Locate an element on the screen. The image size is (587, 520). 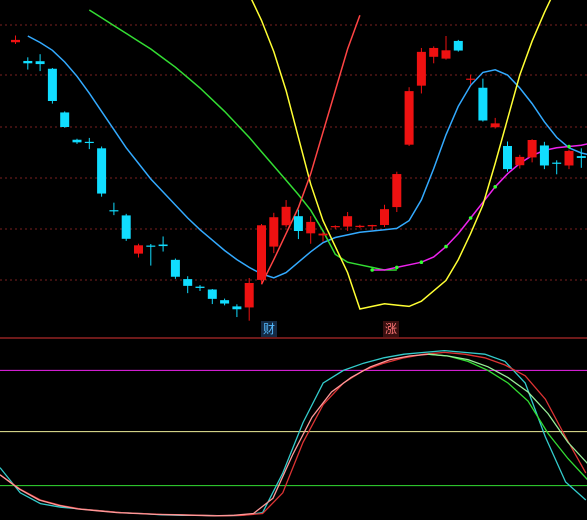
marker-zhang: 涨 is located at coordinates (391, 329).